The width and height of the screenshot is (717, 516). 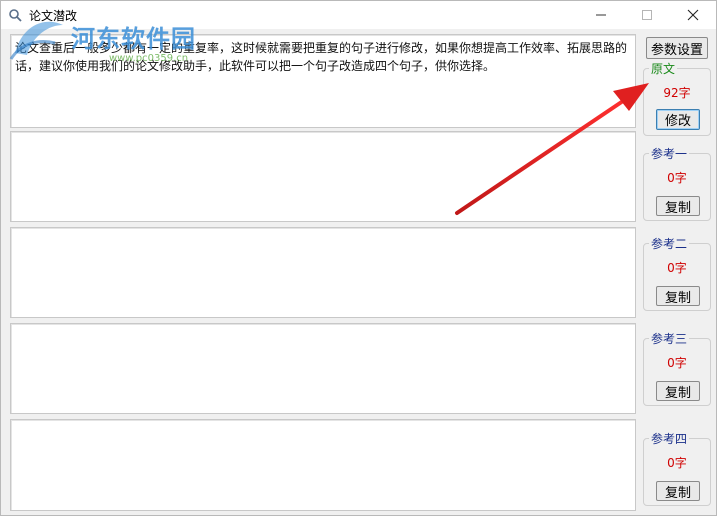 I want to click on original-group: 原文 92字 修改, so click(x=677, y=98).